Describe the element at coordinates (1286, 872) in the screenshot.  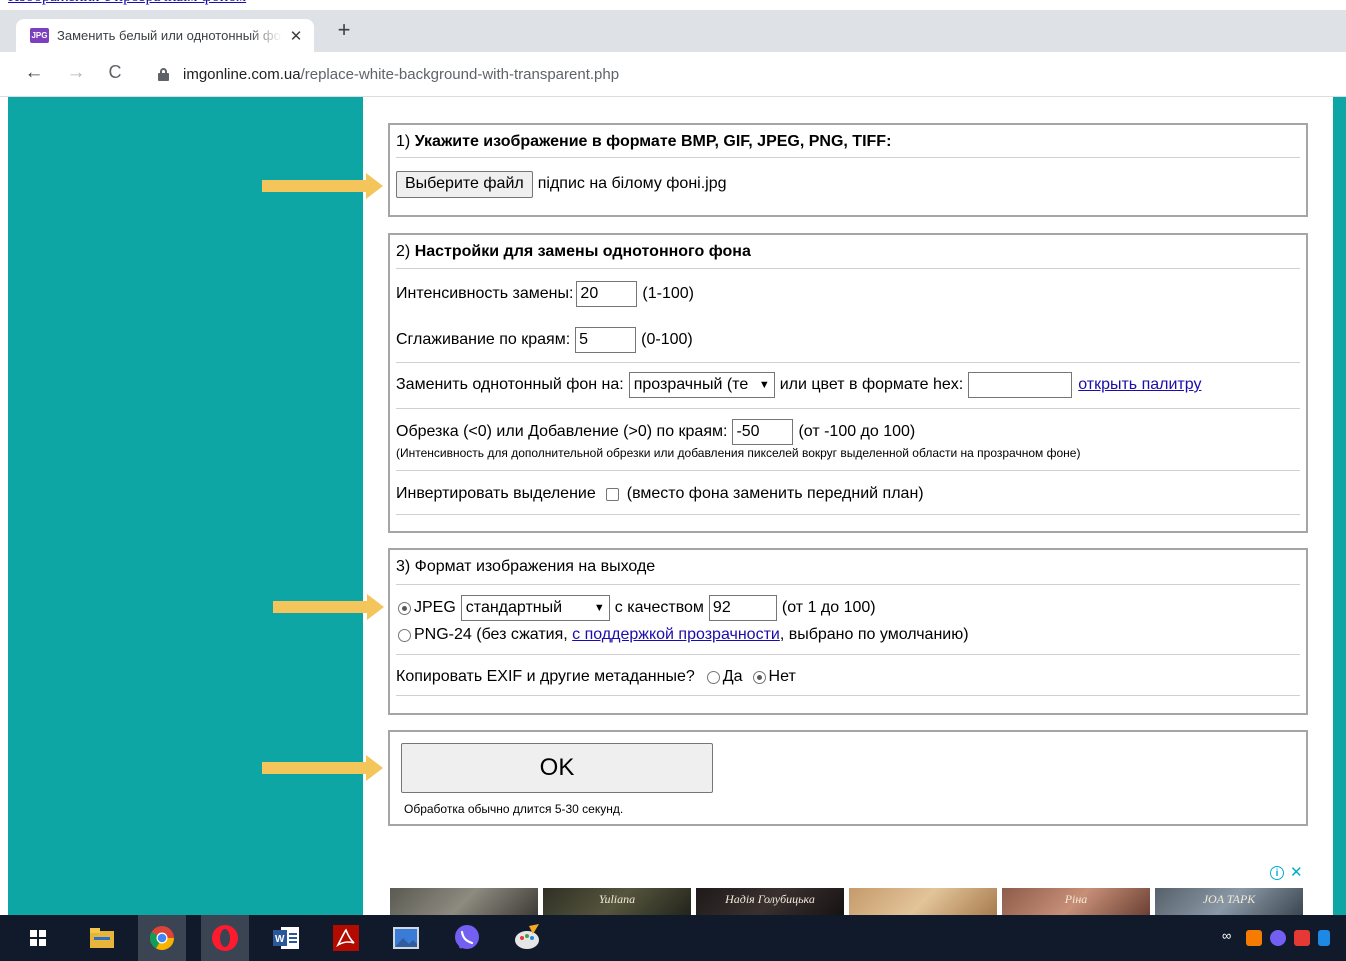
I see `ad-choices: i ✕` at that location.